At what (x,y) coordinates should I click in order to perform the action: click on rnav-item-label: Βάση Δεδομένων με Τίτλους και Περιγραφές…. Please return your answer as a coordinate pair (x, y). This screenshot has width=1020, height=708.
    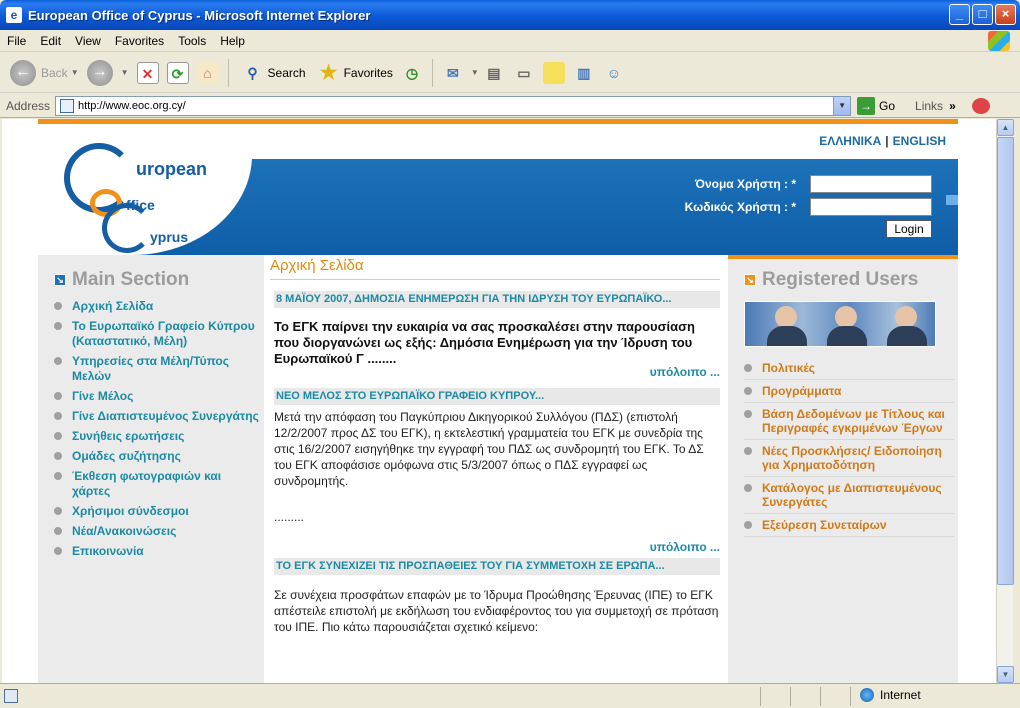
    Looking at the image, I should click on (858, 421).